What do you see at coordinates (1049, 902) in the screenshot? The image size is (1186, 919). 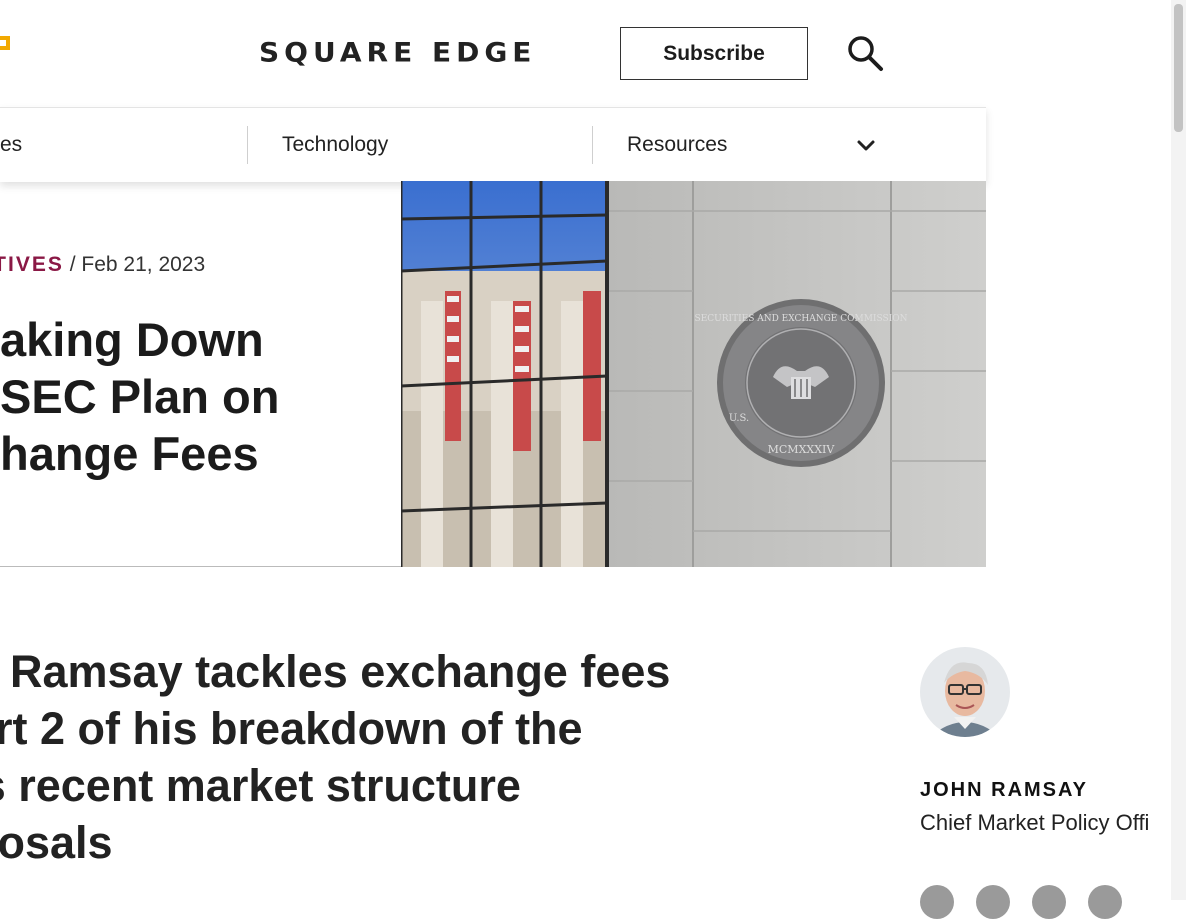 I see `email-icon` at bounding box center [1049, 902].